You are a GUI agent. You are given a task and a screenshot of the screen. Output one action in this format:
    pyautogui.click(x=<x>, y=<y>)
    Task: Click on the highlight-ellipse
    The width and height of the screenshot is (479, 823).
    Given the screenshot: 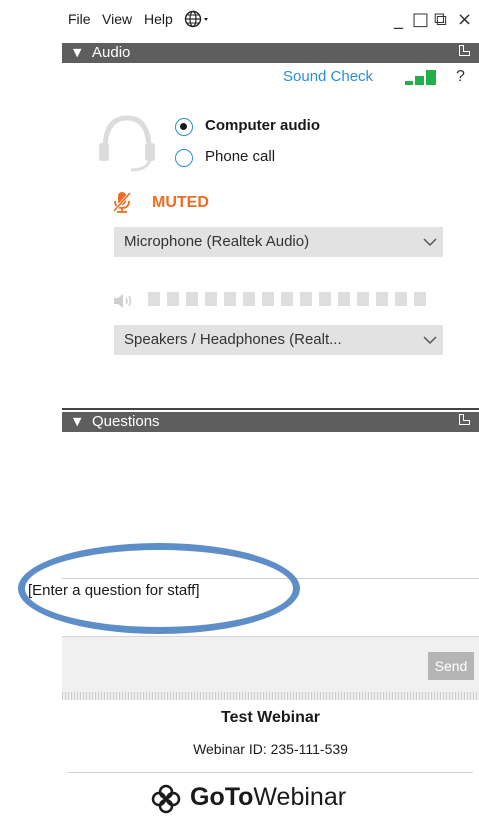 What is the action you would take?
    pyautogui.click(x=159, y=588)
    